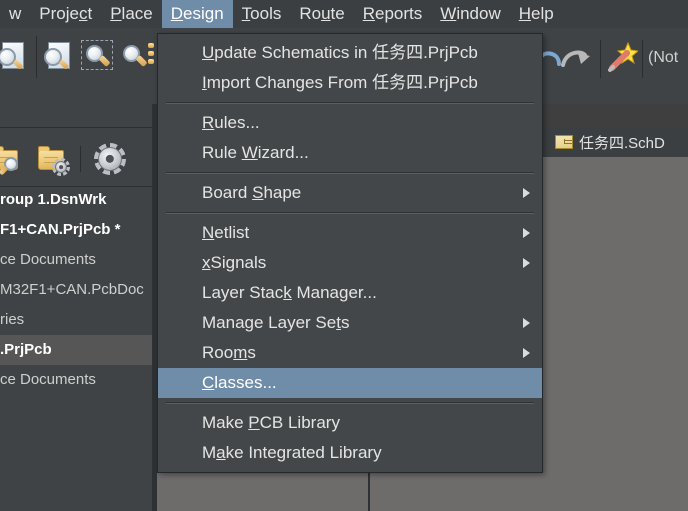 This screenshot has height=511, width=688. I want to click on zoom-selected-icon, so click(140, 57).